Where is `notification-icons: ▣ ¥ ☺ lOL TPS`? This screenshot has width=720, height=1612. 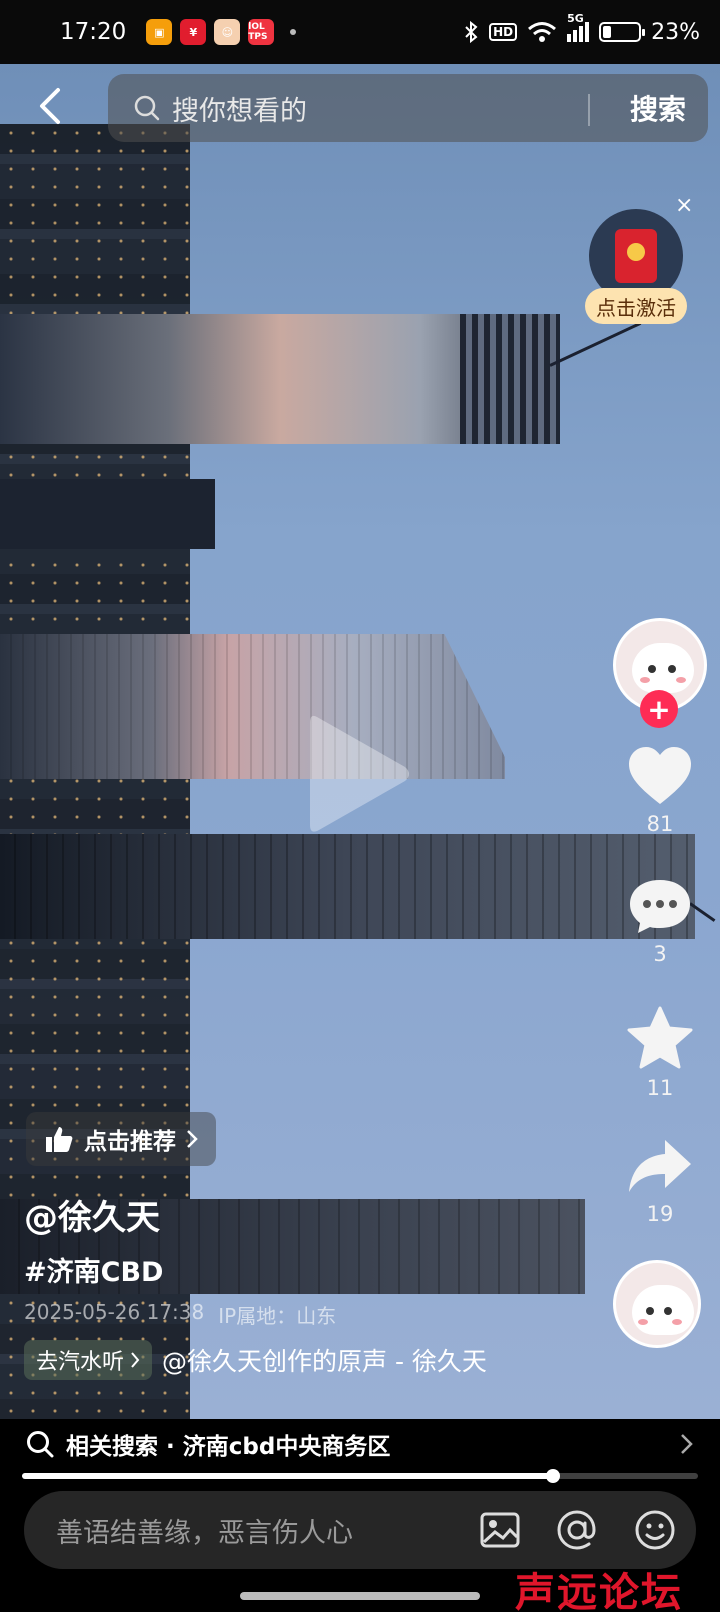 notification-icons: ▣ ¥ ☺ lOL TPS is located at coordinates (221, 32).